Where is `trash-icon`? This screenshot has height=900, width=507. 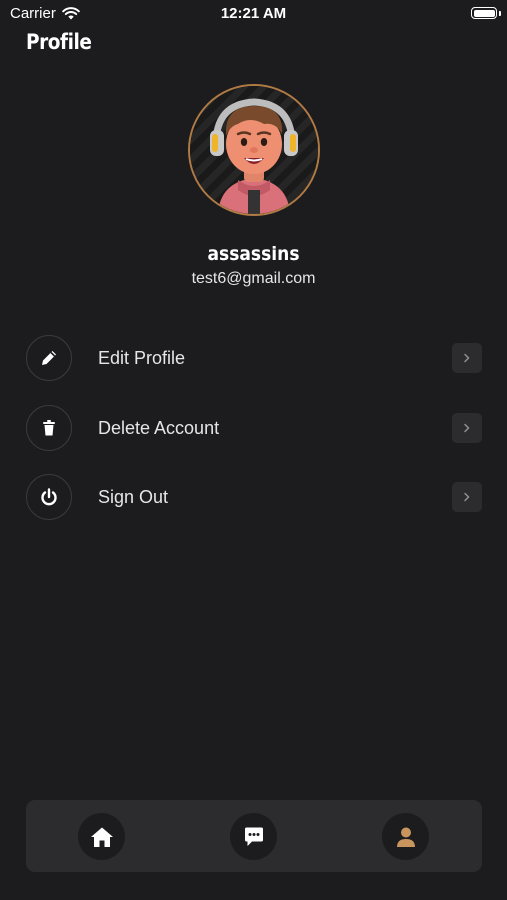 trash-icon is located at coordinates (49, 428).